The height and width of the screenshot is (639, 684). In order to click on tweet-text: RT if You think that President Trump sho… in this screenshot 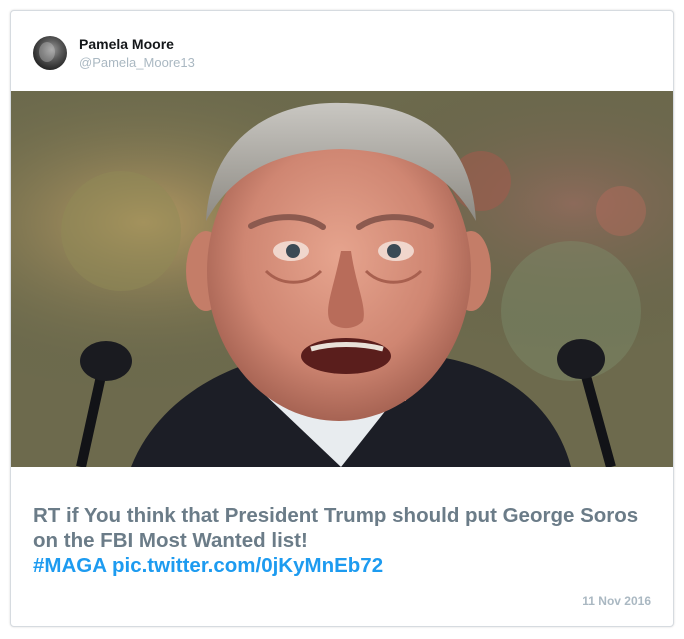, I will do `click(343, 540)`.